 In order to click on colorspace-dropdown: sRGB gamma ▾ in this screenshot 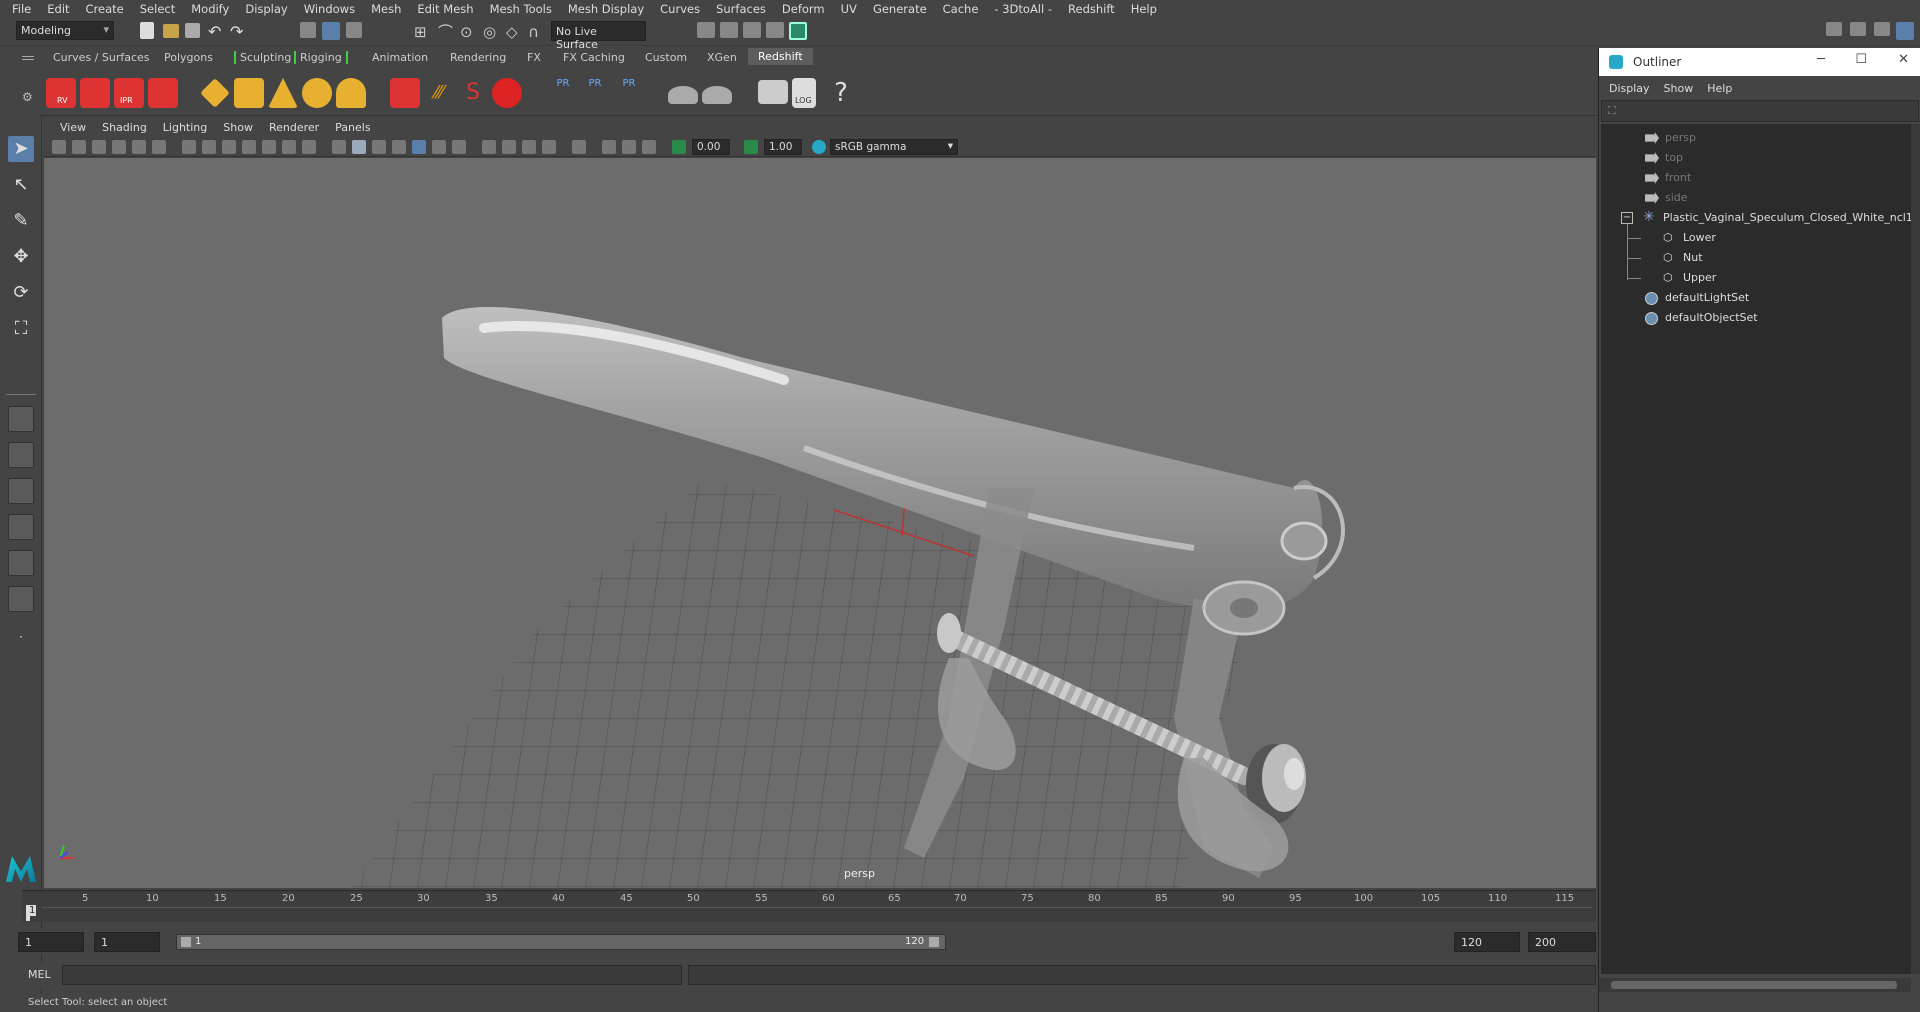, I will do `click(894, 147)`.